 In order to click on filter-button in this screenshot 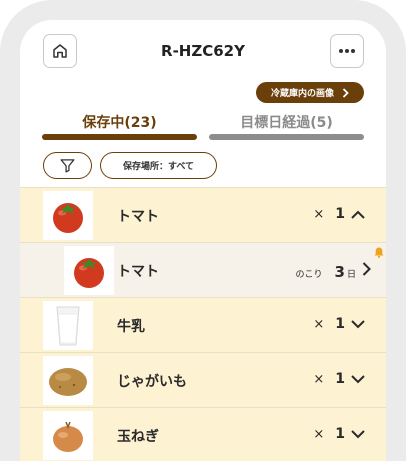, I will do `click(67, 165)`.